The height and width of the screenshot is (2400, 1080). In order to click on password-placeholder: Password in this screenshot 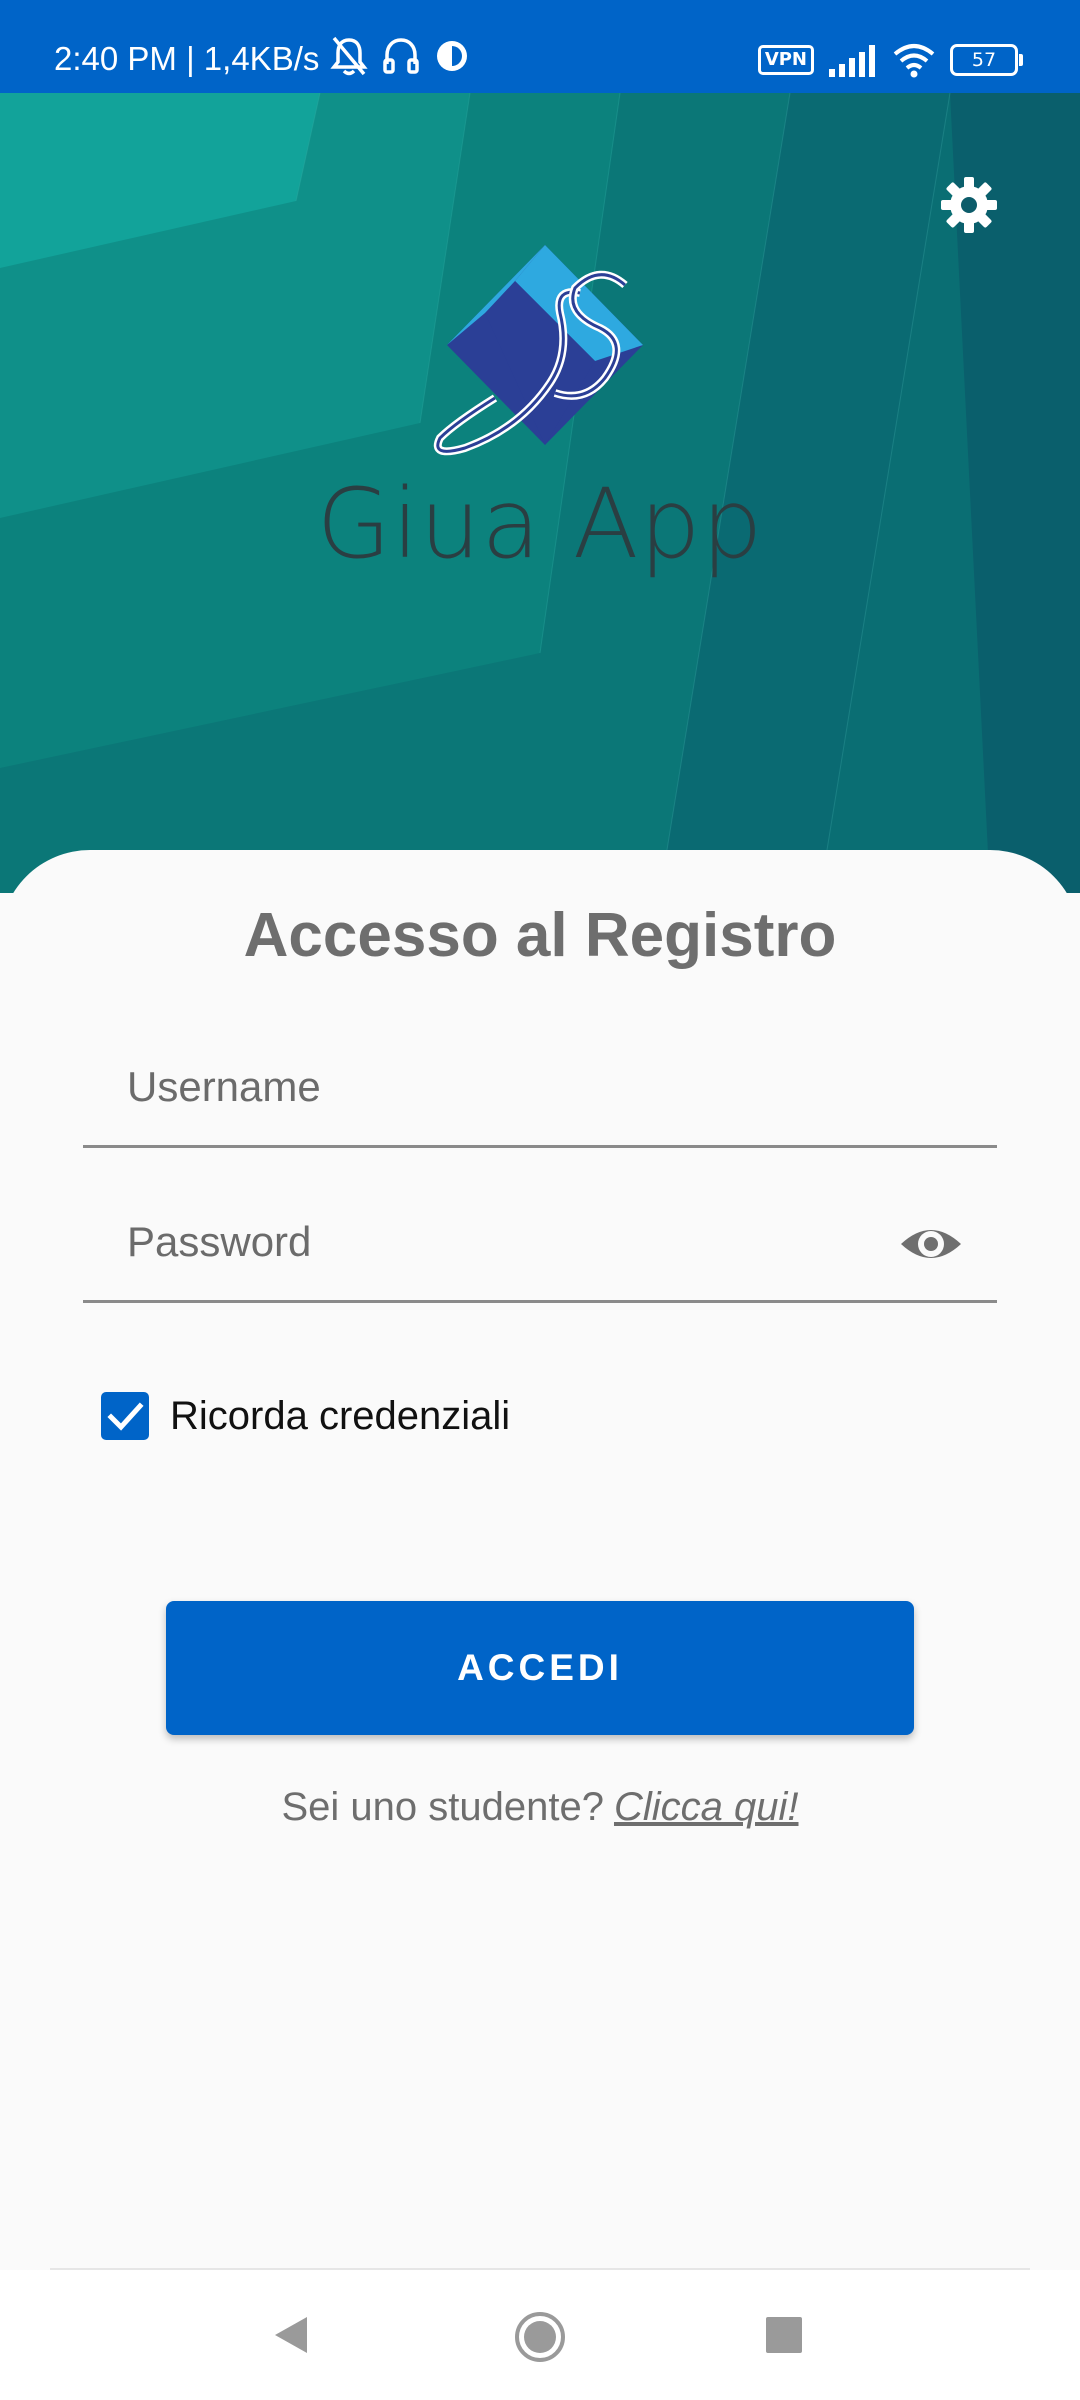, I will do `click(219, 1241)`.